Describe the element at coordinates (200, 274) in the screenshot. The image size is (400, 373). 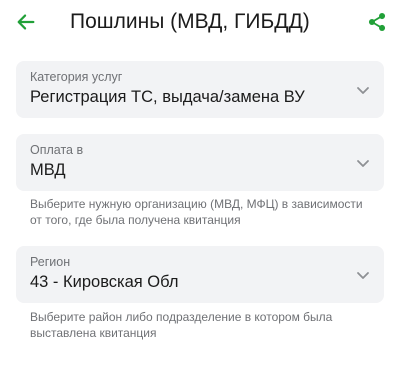
I see `region-select: Регион 43 - Кировская Обл` at that location.